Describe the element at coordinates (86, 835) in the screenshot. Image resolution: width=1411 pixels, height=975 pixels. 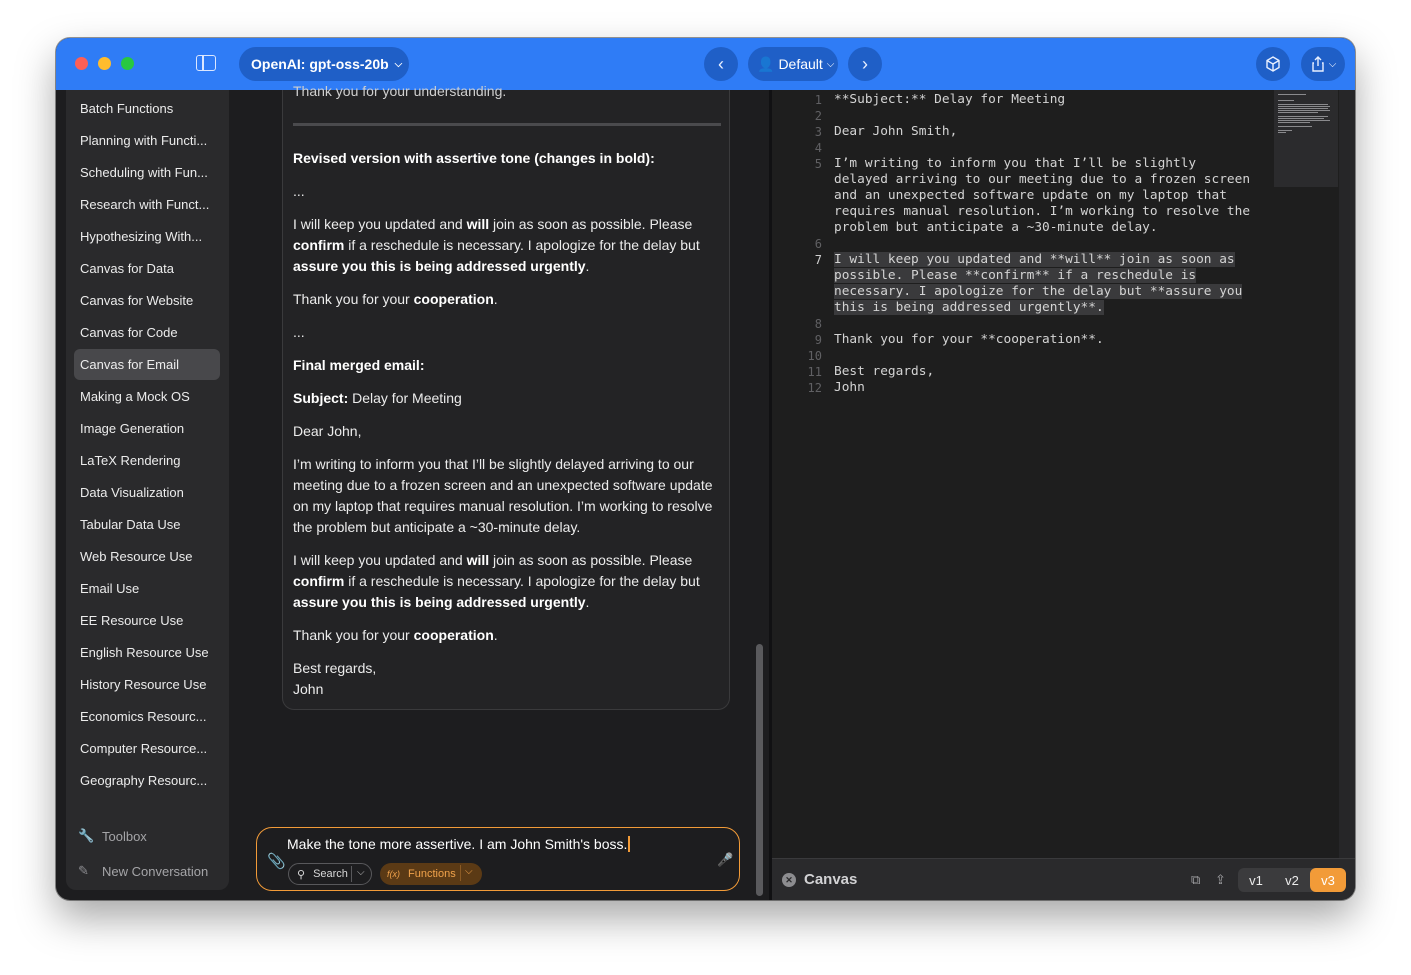
I see `wrench-icon: 🔧` at that location.